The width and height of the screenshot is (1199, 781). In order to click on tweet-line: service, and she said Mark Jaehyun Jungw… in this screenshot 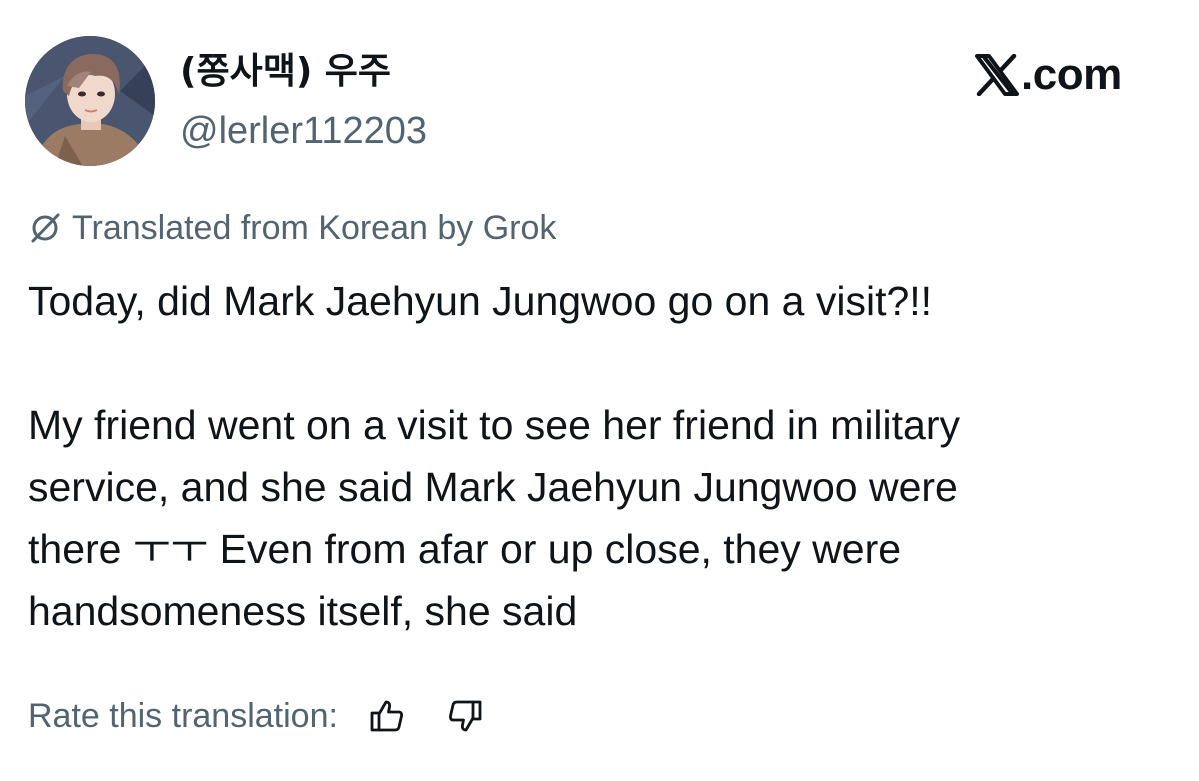, I will do `click(493, 487)`.